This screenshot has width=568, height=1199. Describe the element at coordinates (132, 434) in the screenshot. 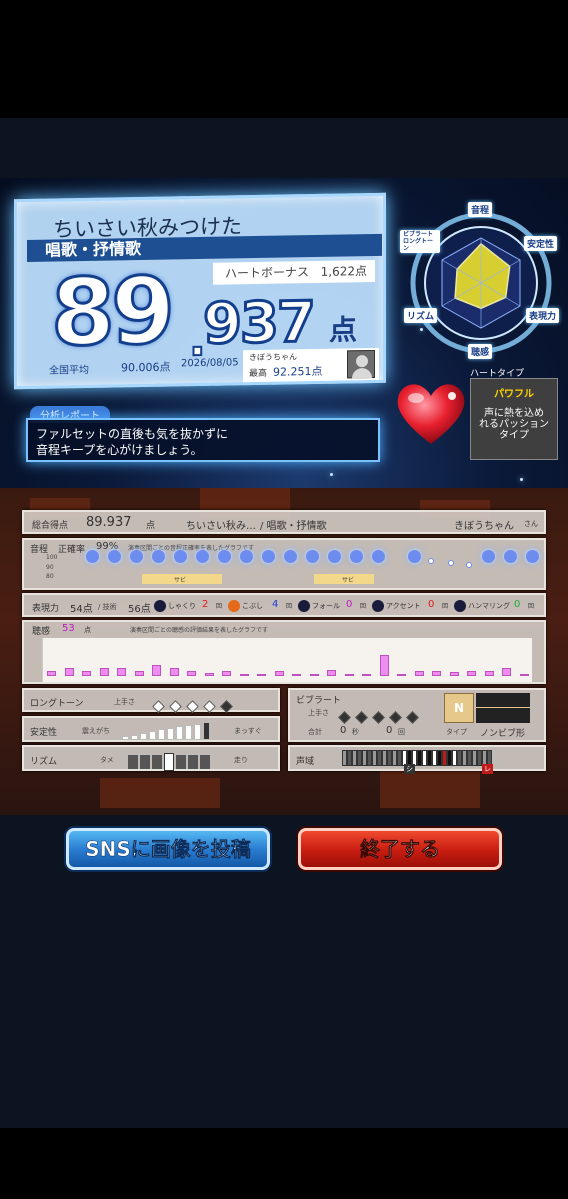

I see `analysis-line-1: ファルセットの直後も気を抜かずに` at that location.